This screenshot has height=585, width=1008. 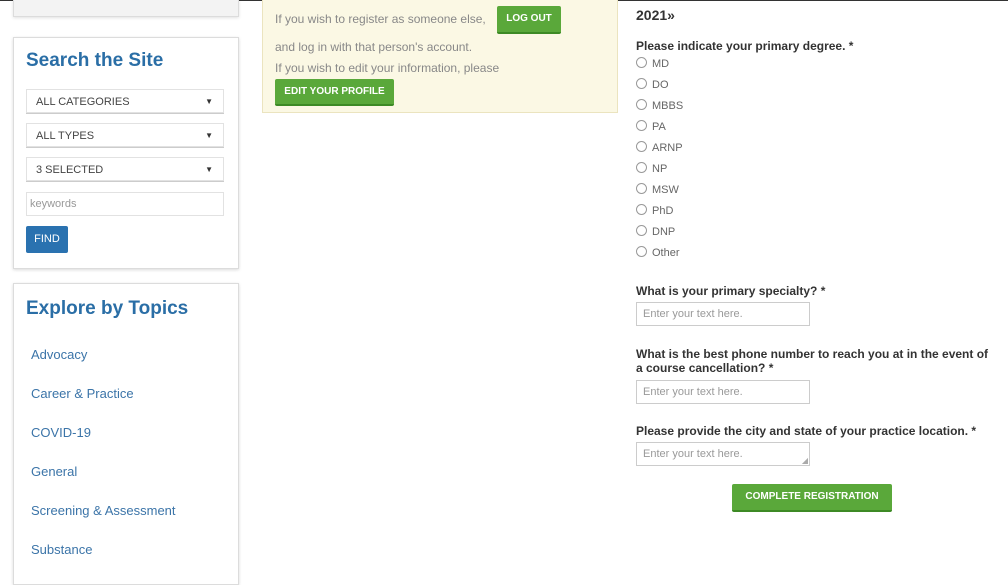 What do you see at coordinates (95, 60) in the screenshot?
I see `search-panel-title: Search the Site` at bounding box center [95, 60].